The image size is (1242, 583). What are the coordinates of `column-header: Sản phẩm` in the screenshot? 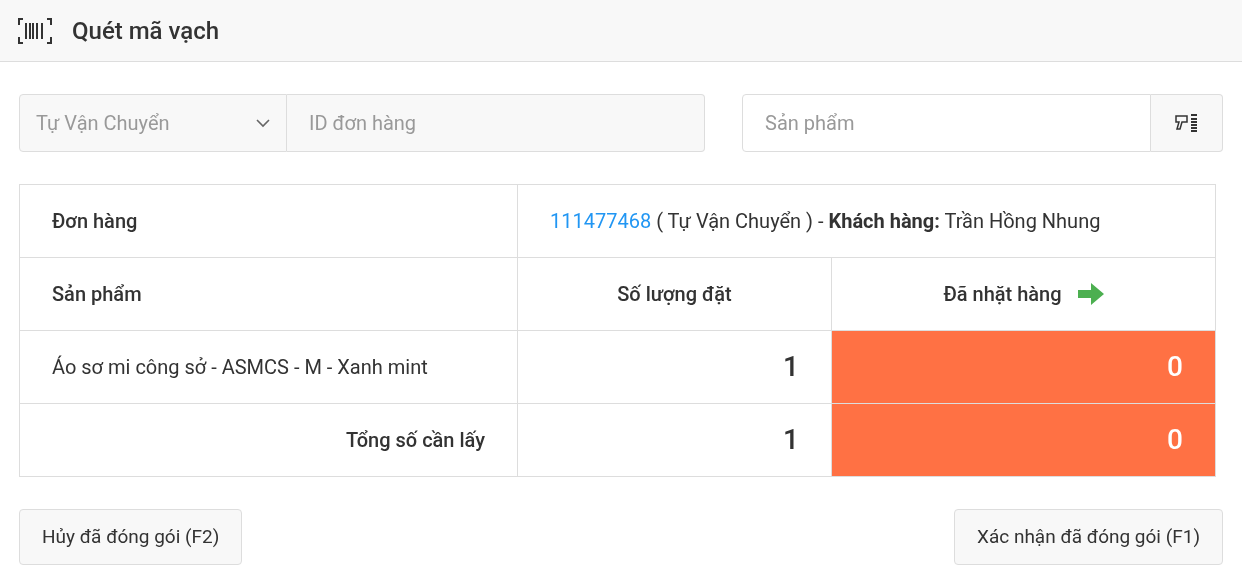 It's located at (97, 294).